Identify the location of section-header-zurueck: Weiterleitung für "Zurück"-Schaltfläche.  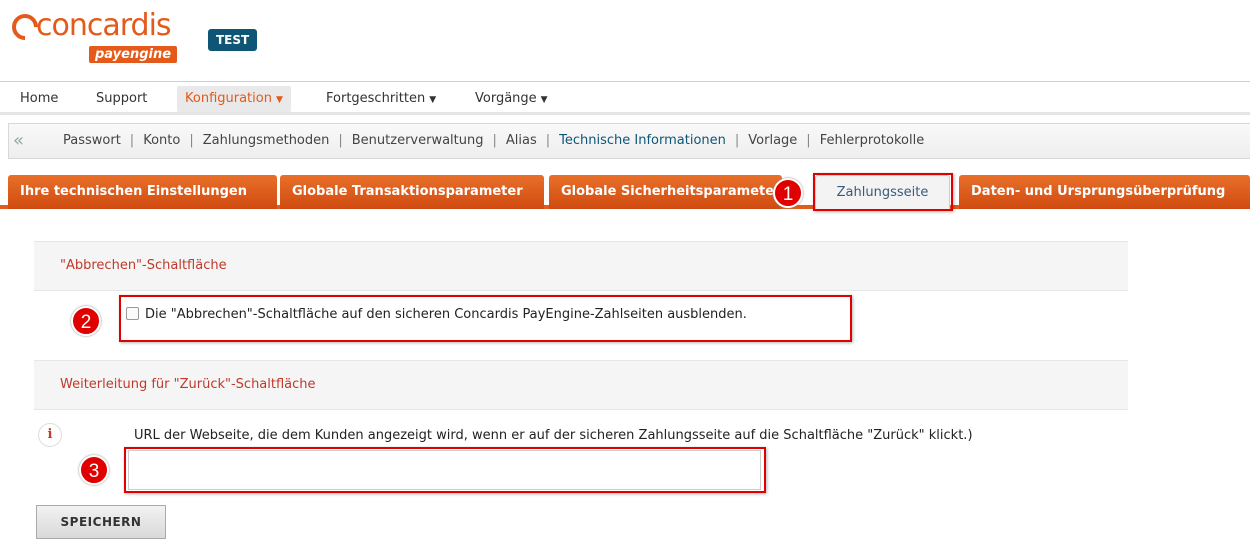
(581, 385).